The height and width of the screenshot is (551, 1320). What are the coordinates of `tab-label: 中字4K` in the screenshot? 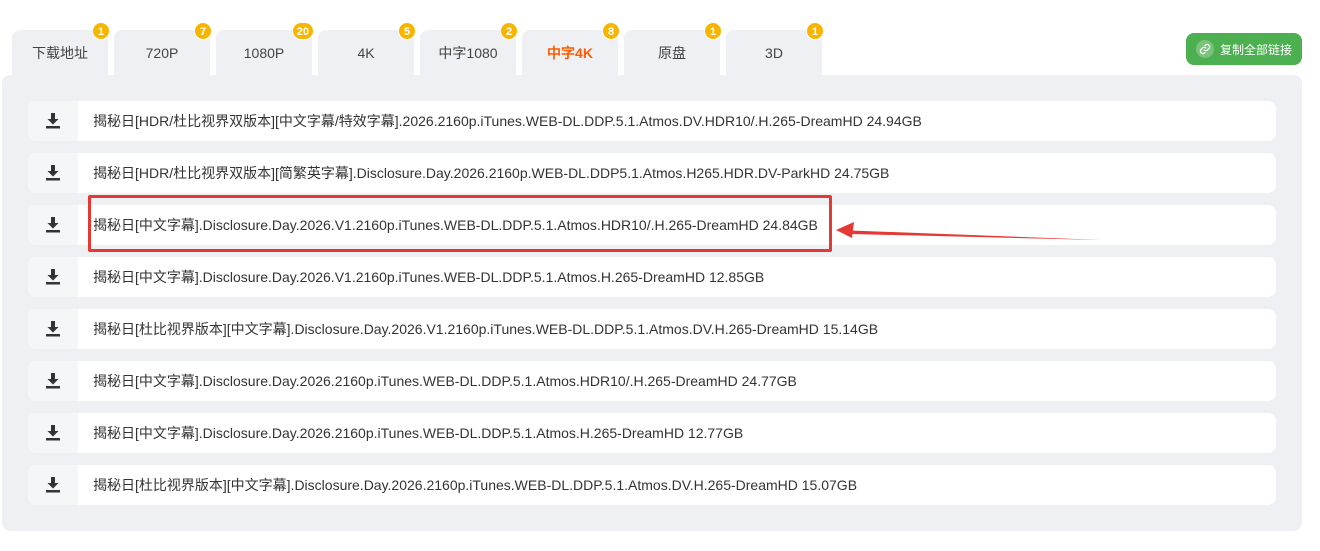 It's located at (570, 53).